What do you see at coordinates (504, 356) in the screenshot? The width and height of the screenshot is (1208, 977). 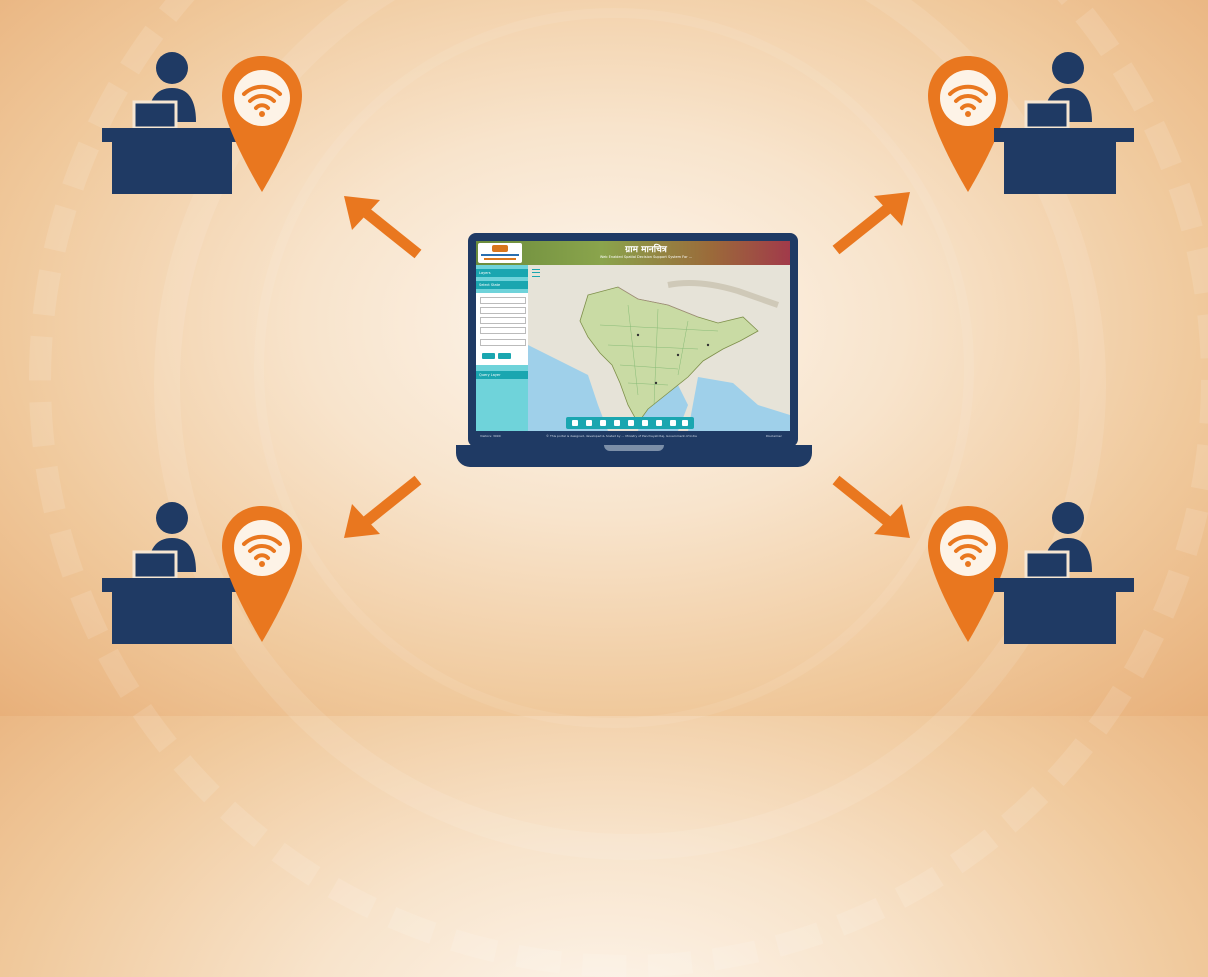 I see `reset-button` at bounding box center [504, 356].